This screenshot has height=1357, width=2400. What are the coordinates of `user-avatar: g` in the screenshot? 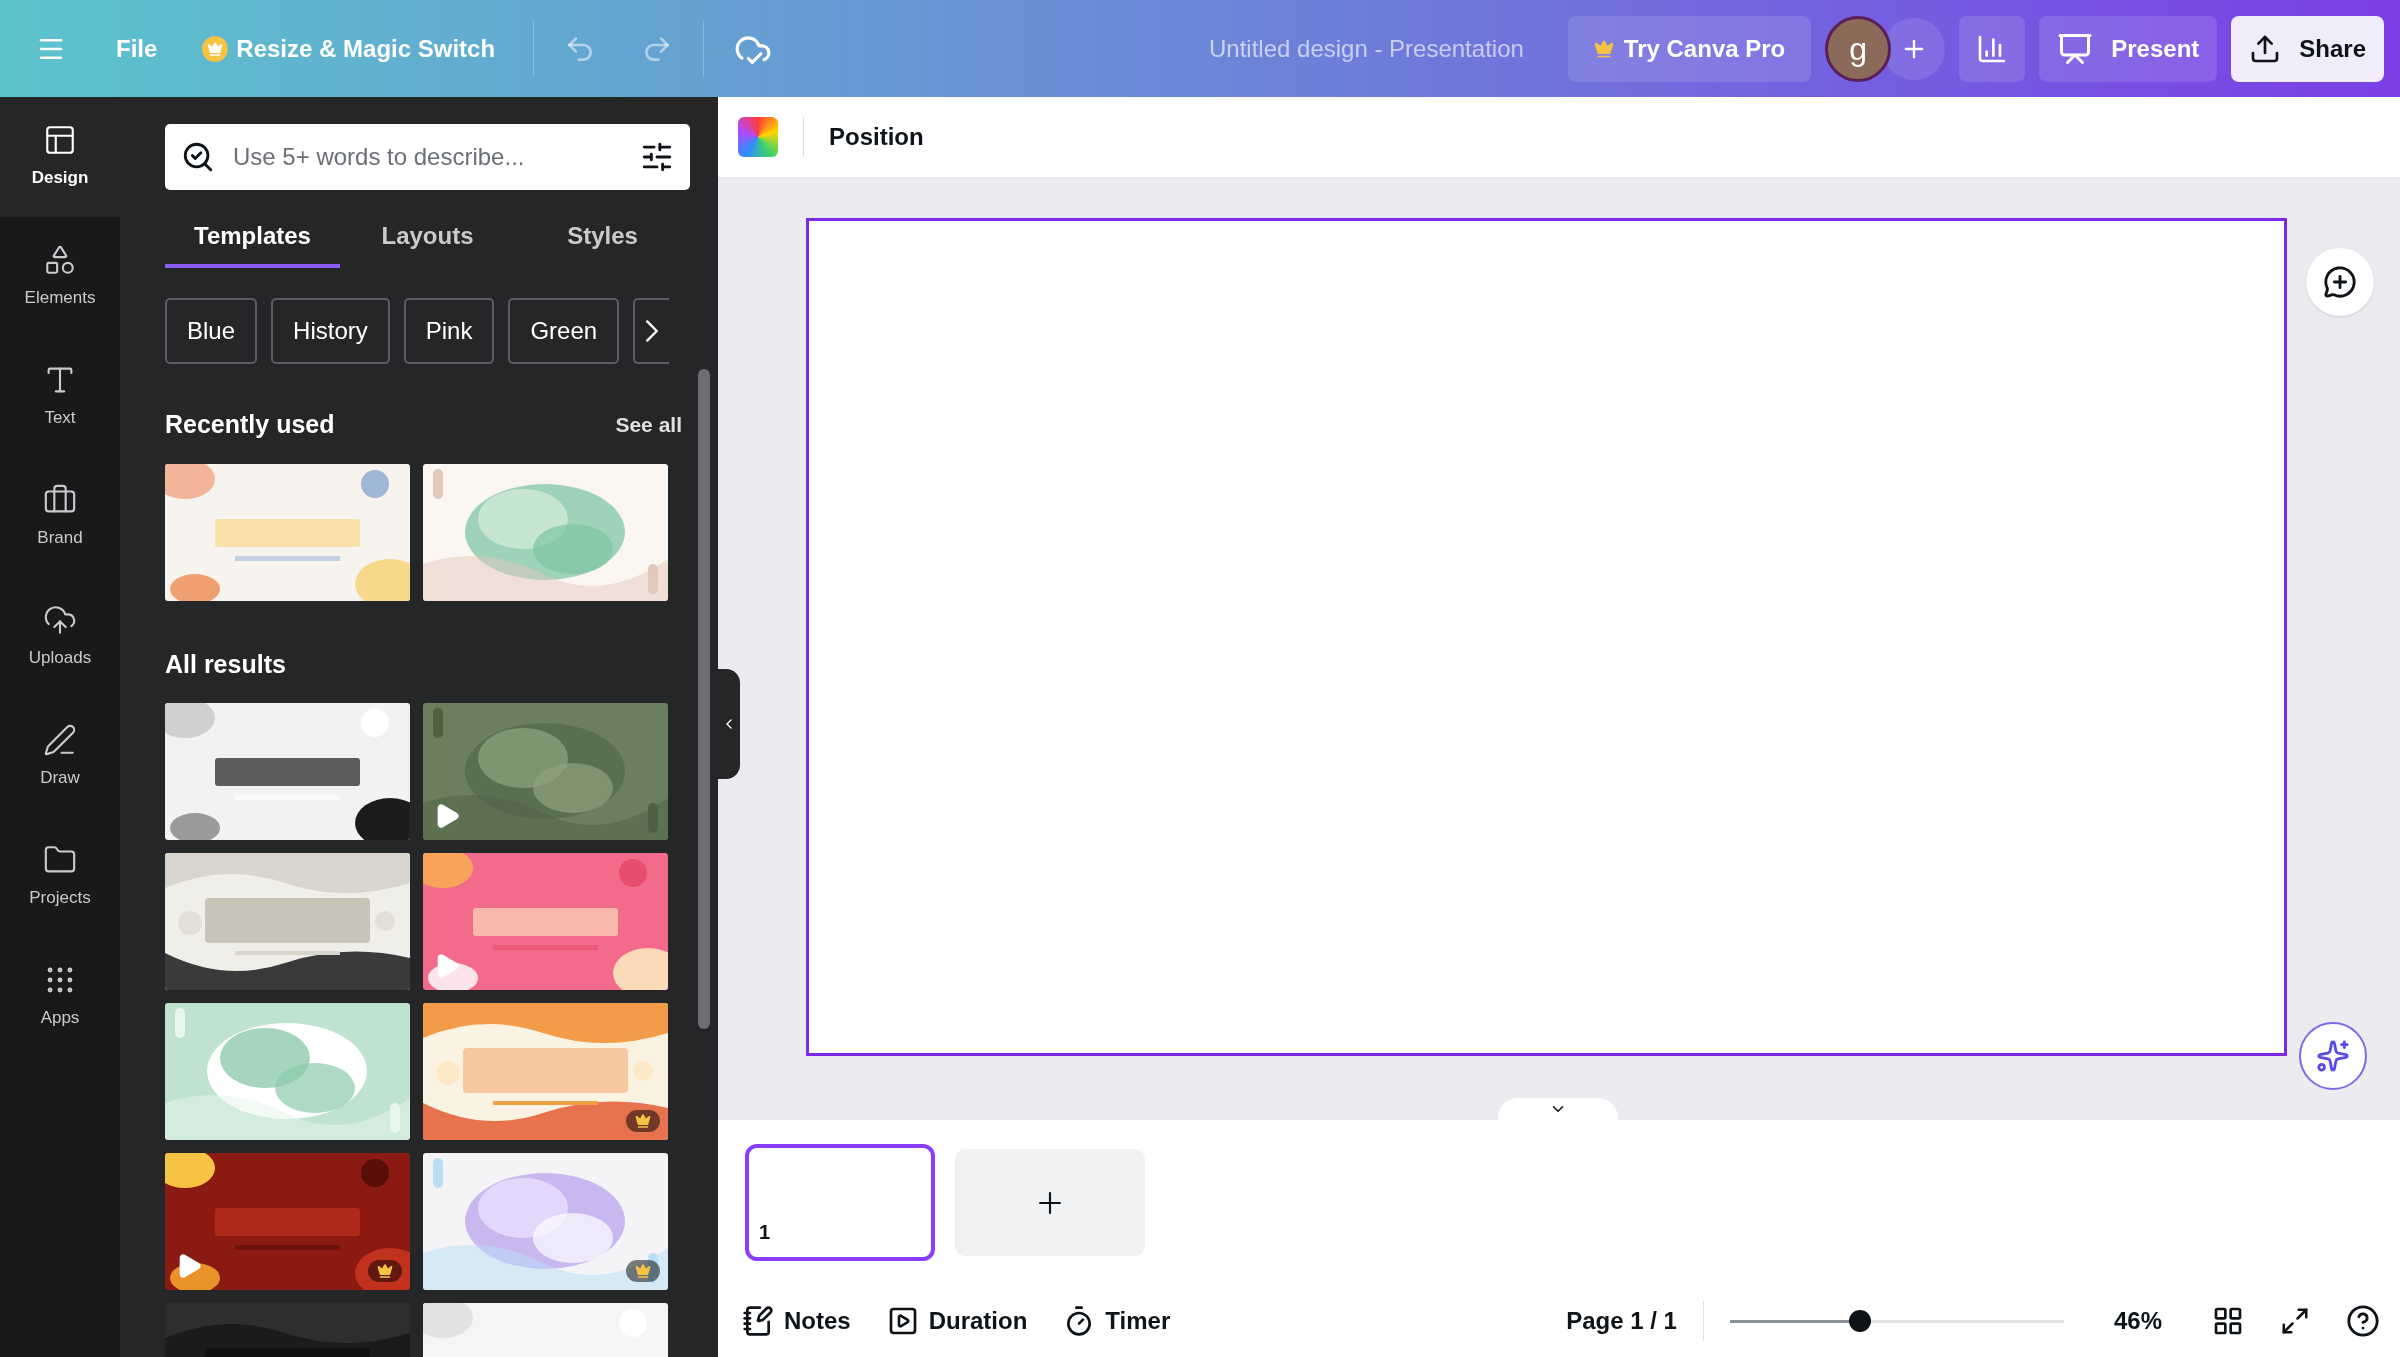 It's located at (1858, 48).